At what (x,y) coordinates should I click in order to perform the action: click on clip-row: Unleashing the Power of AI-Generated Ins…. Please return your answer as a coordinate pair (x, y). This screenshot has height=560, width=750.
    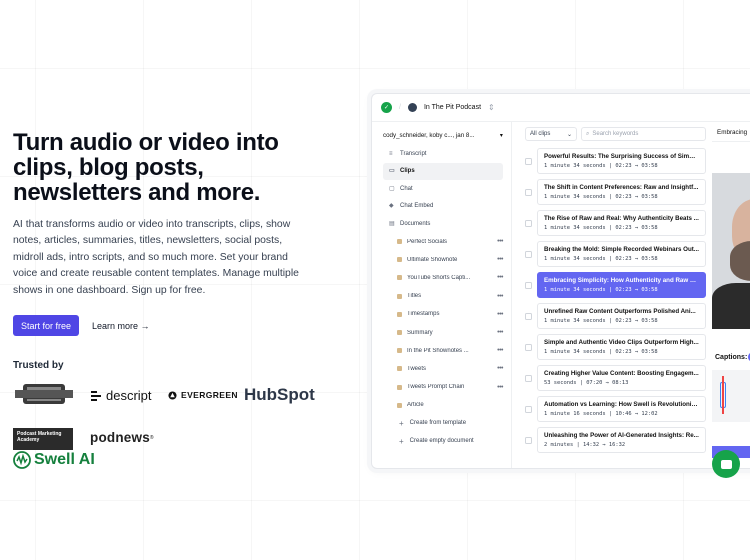
    Looking at the image, I should click on (615, 442).